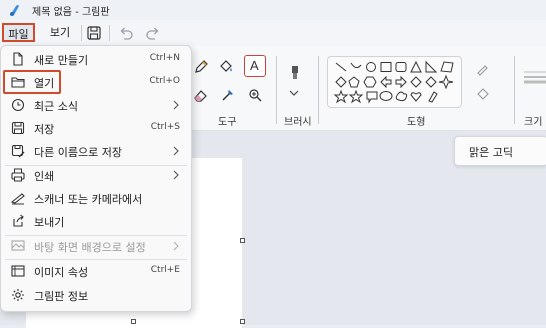  What do you see at coordinates (18, 175) in the screenshot?
I see `printer-icon` at bounding box center [18, 175].